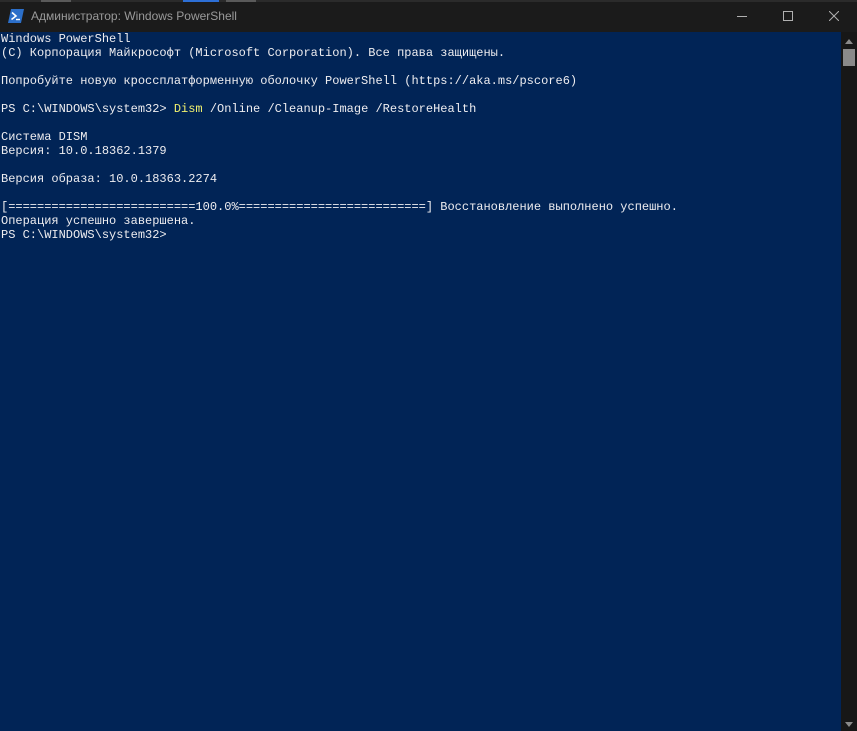 The height and width of the screenshot is (731, 857). I want to click on current-prompt: PS C:\WINDOWS\system32>, so click(84, 235).